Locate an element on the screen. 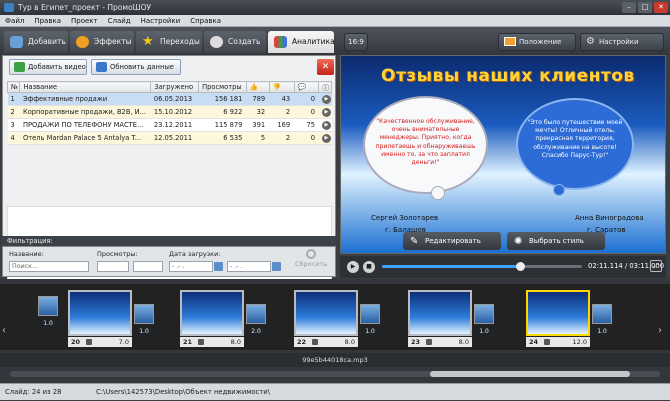  tab-create: Создать is located at coordinates (235, 42).